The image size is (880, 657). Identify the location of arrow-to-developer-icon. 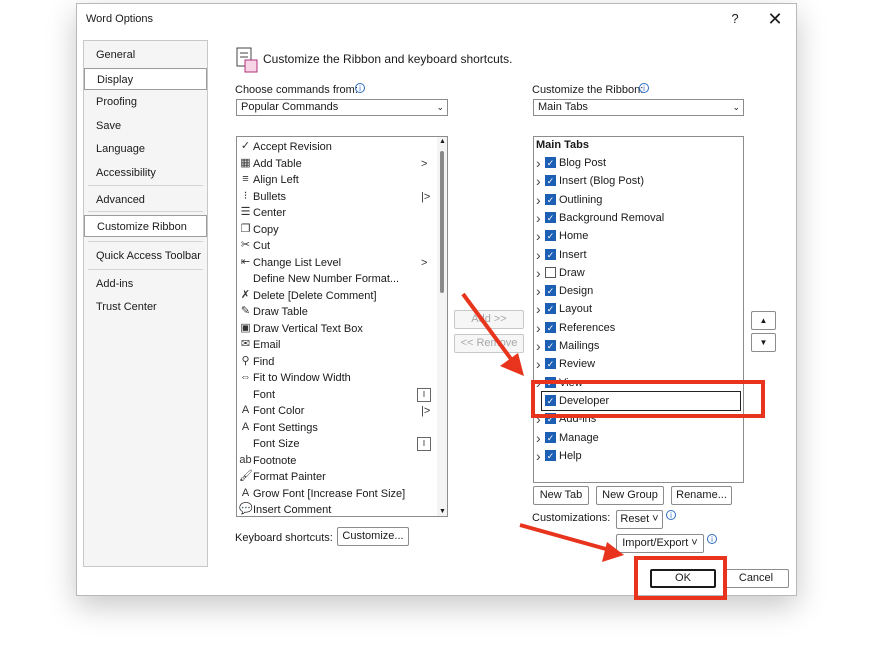
(487, 326).